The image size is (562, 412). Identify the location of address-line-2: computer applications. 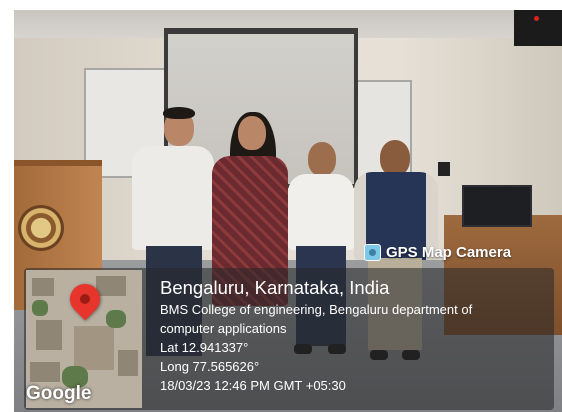
(223, 328).